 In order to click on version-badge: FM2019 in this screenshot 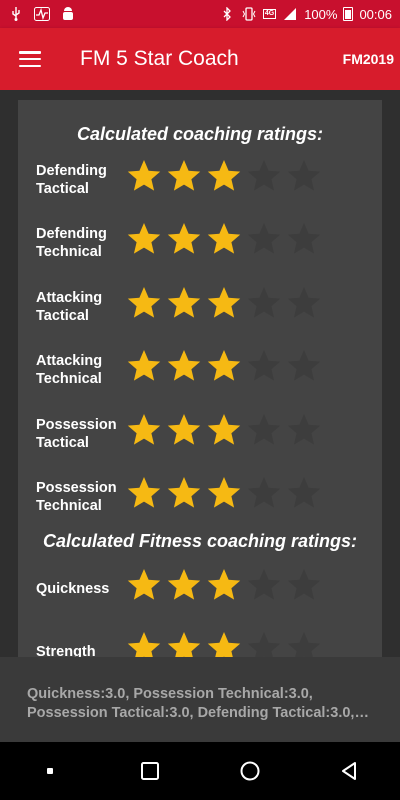, I will do `click(368, 59)`.